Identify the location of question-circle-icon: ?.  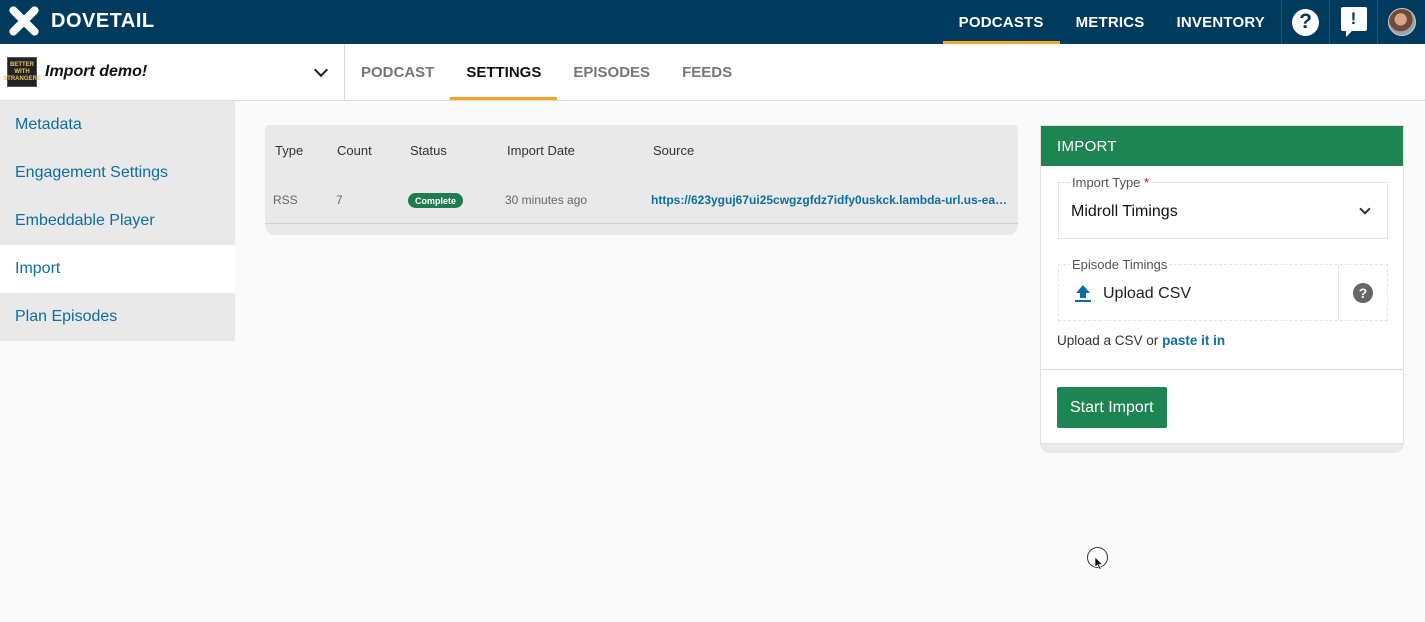
(1363, 292).